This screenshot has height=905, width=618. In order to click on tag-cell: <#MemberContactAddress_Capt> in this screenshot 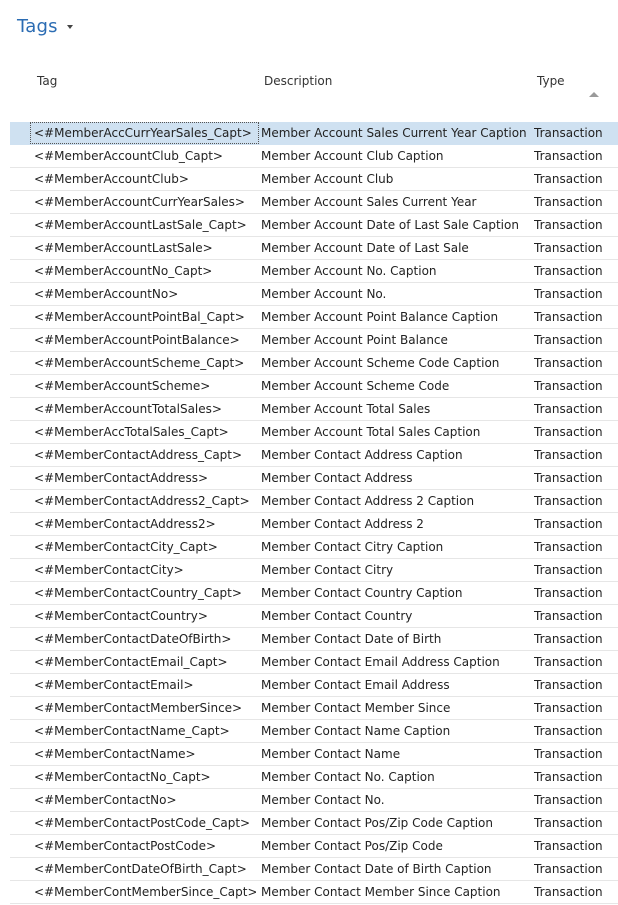, I will do `click(145, 455)`.